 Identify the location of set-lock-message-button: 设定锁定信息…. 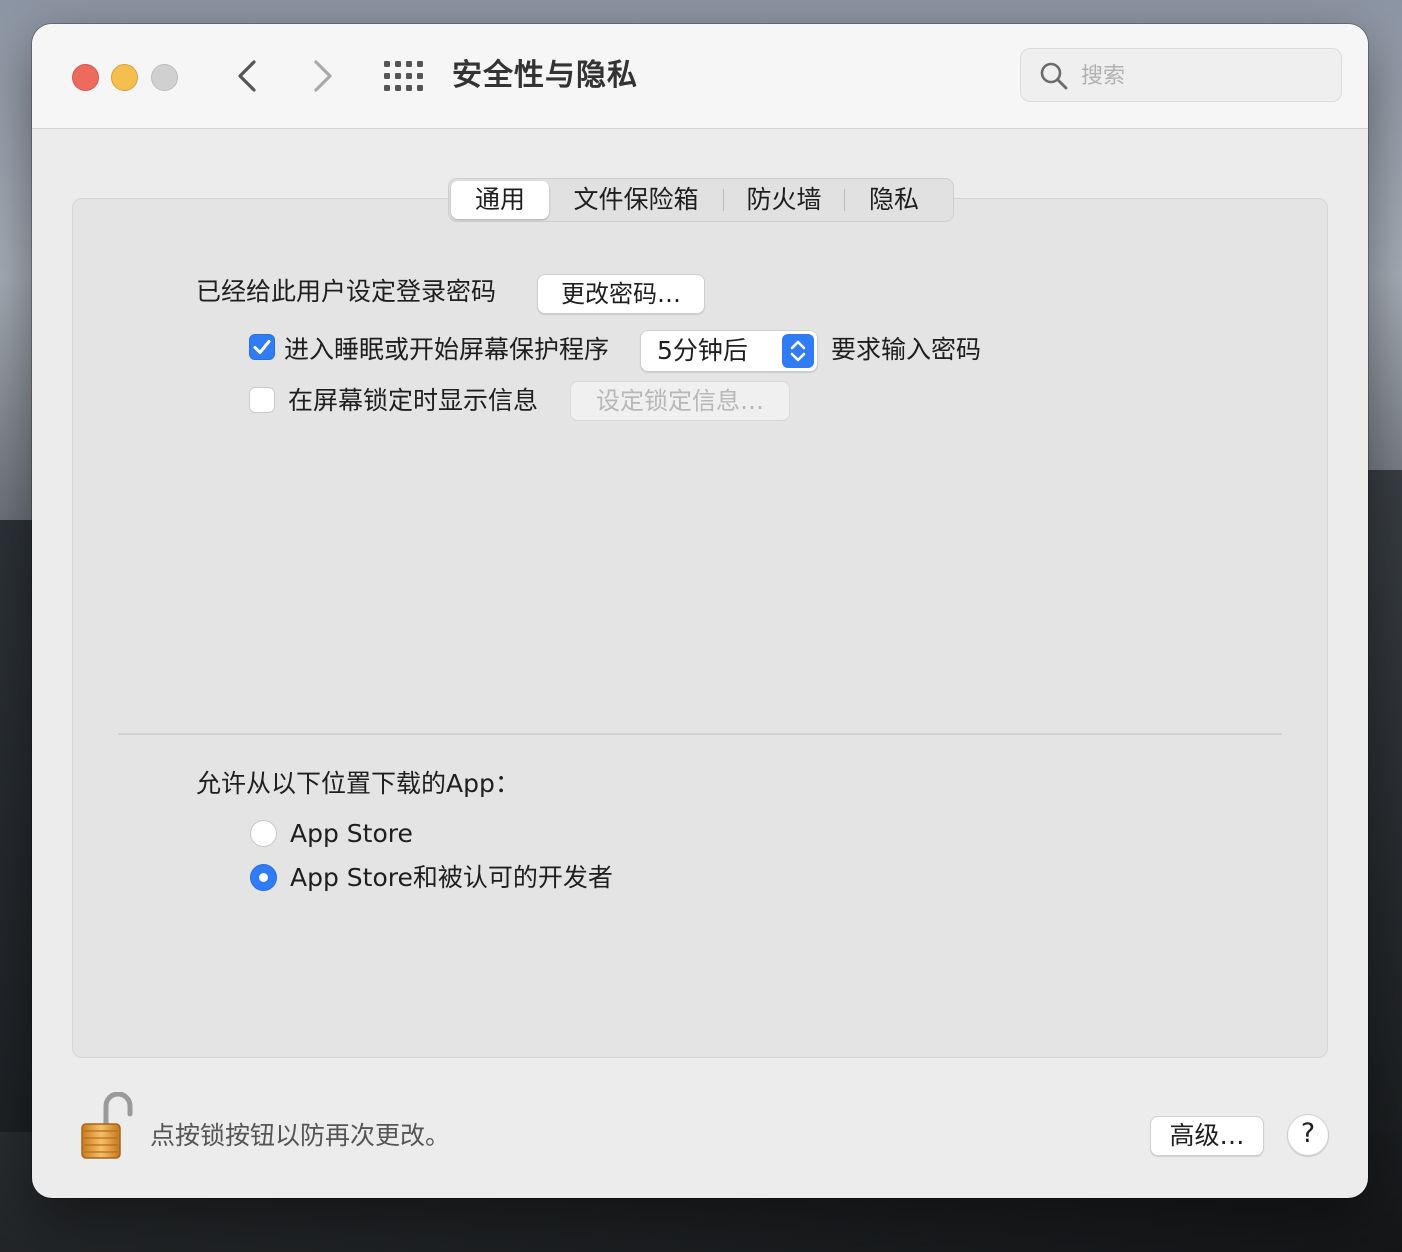
(680, 401).